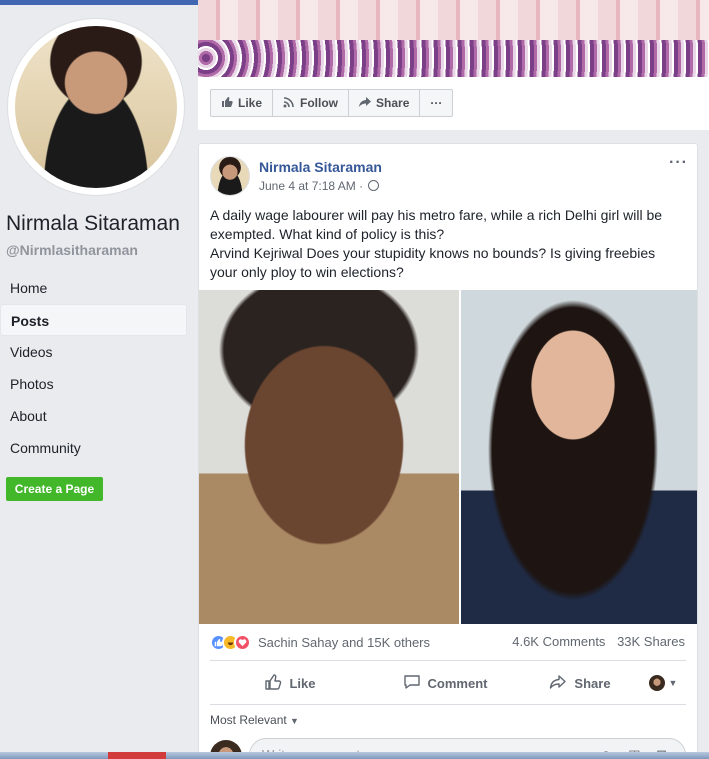 Image resolution: width=709 pixels, height=759 pixels. I want to click on nav-item-photos: Photos, so click(93, 384).